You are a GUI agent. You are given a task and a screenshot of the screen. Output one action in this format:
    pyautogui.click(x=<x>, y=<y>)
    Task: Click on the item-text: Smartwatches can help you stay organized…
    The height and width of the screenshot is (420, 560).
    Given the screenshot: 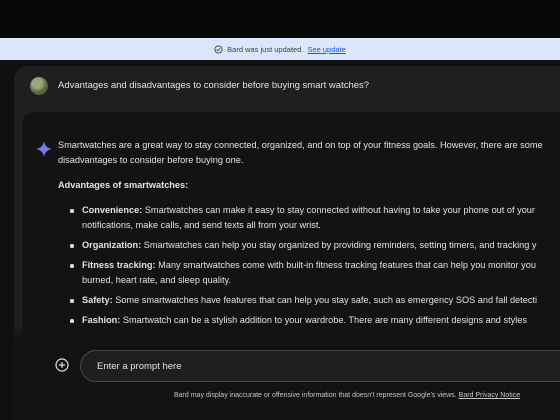 What is the action you would take?
    pyautogui.click(x=339, y=245)
    